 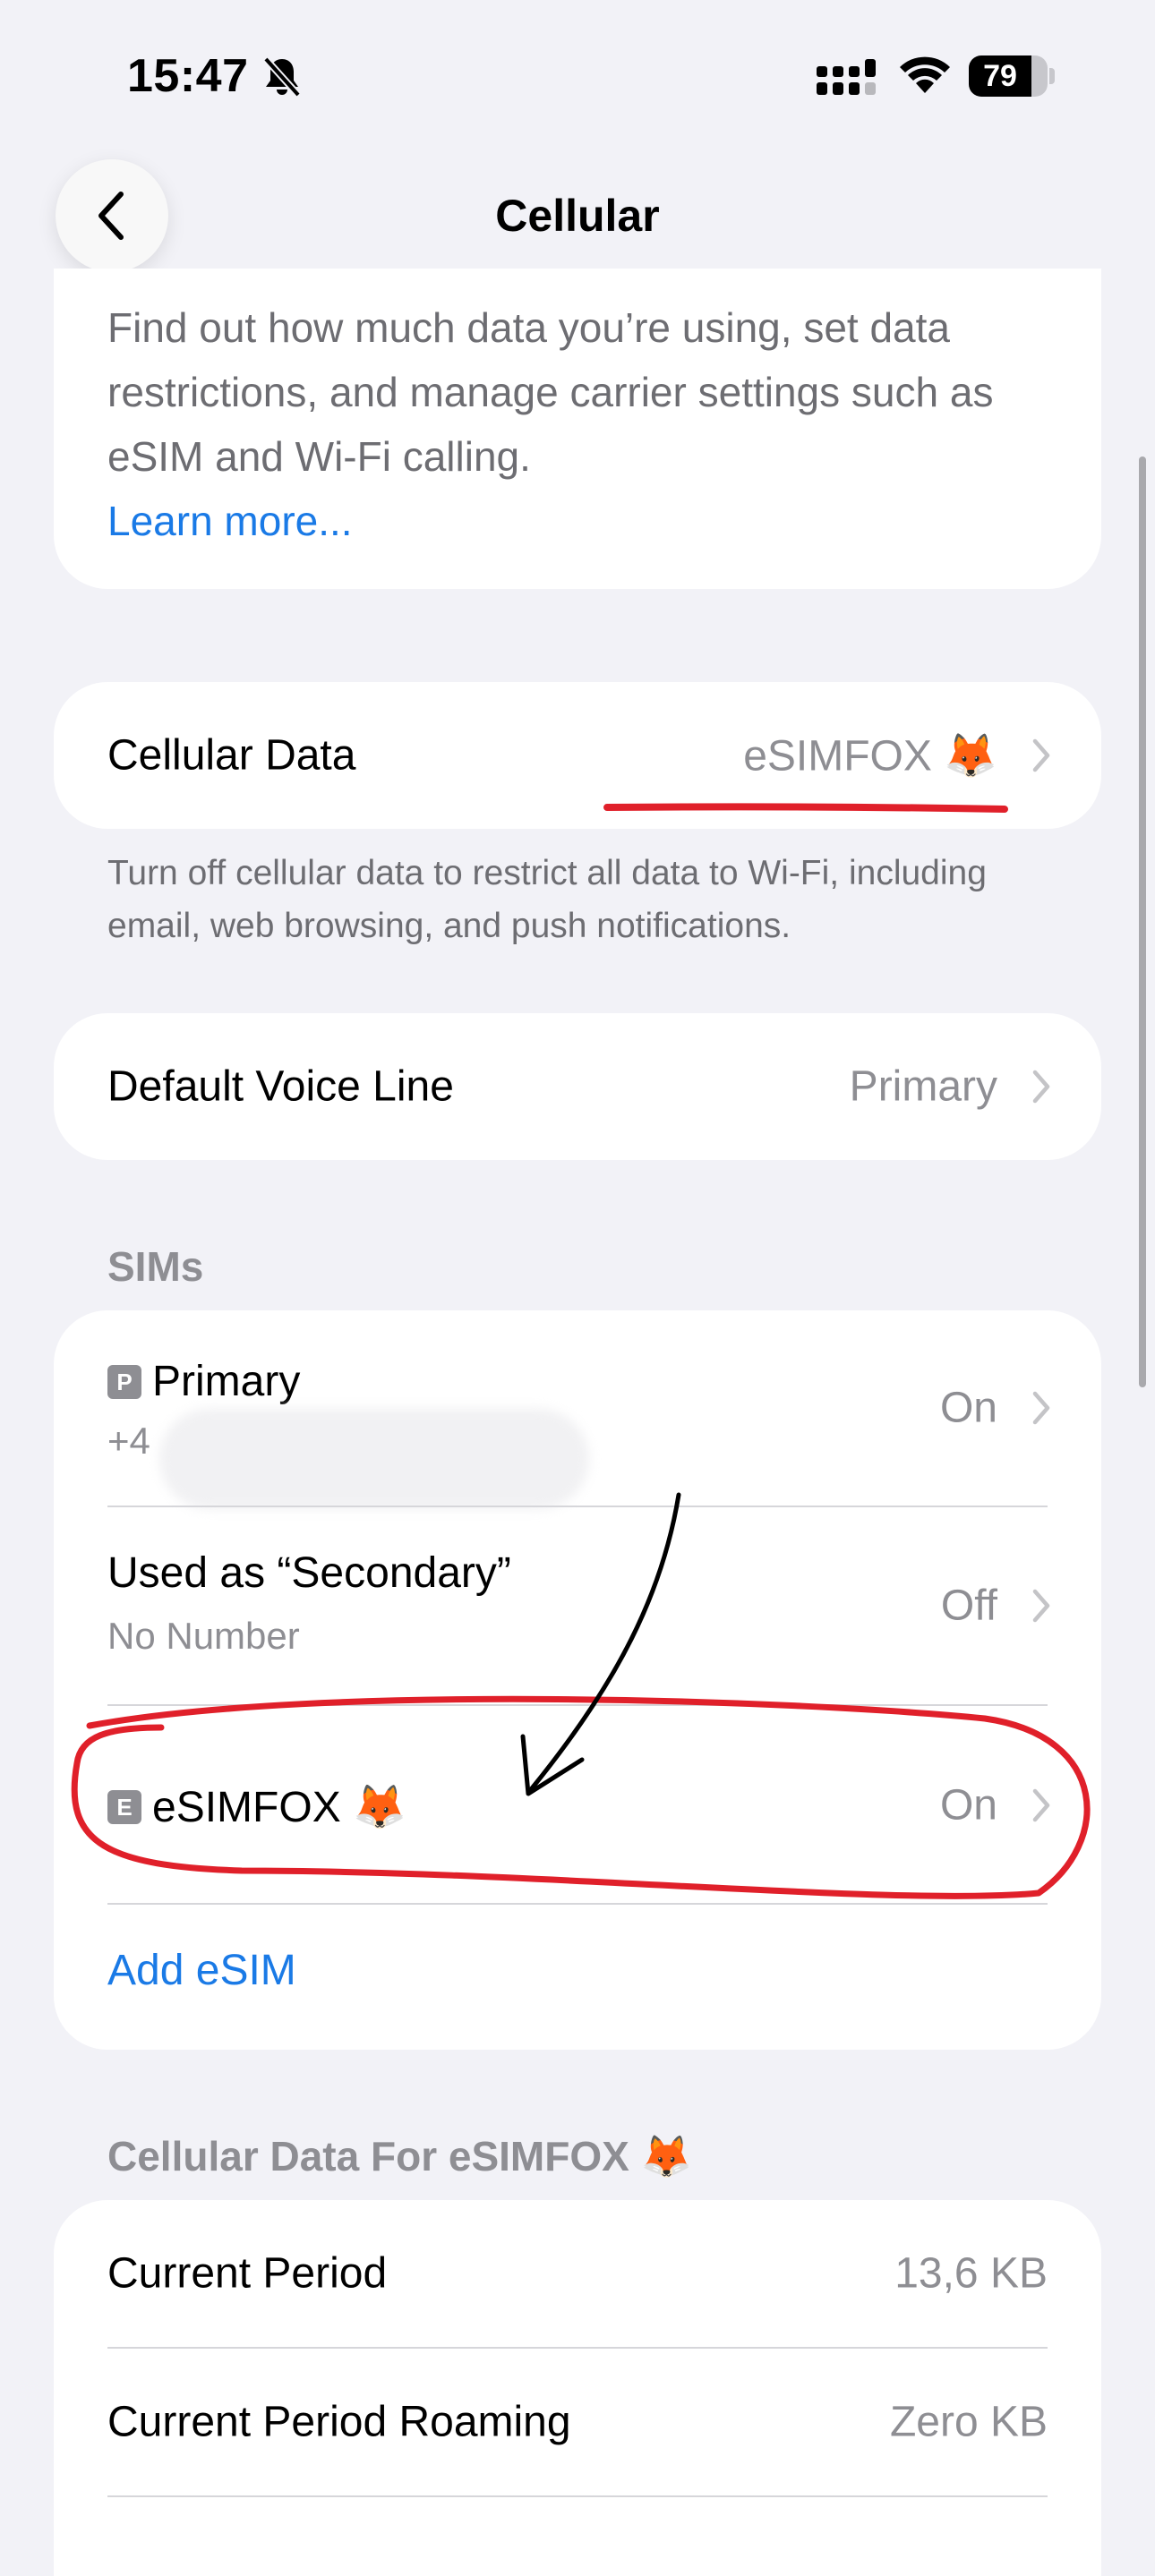 I want to click on default-voice-card: Default Voice Line Primary, so click(x=577, y=1086).